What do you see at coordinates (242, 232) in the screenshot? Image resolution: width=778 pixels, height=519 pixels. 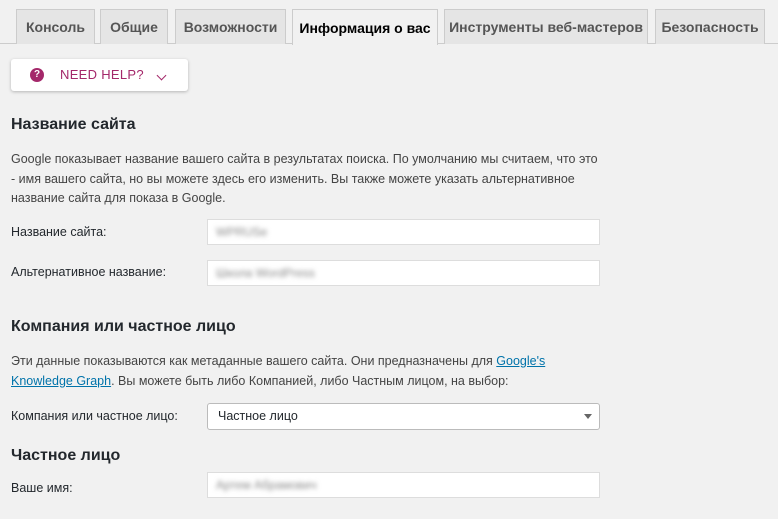 I see `site-name-value: WPRUSe` at bounding box center [242, 232].